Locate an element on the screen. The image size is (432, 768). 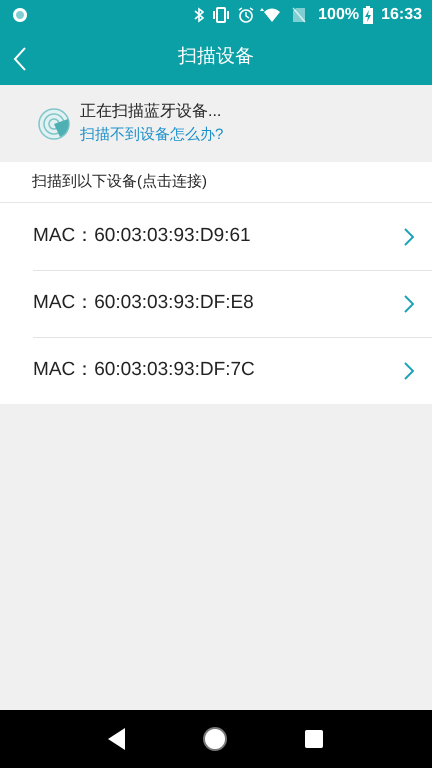
notification-icon is located at coordinates (20, 15).